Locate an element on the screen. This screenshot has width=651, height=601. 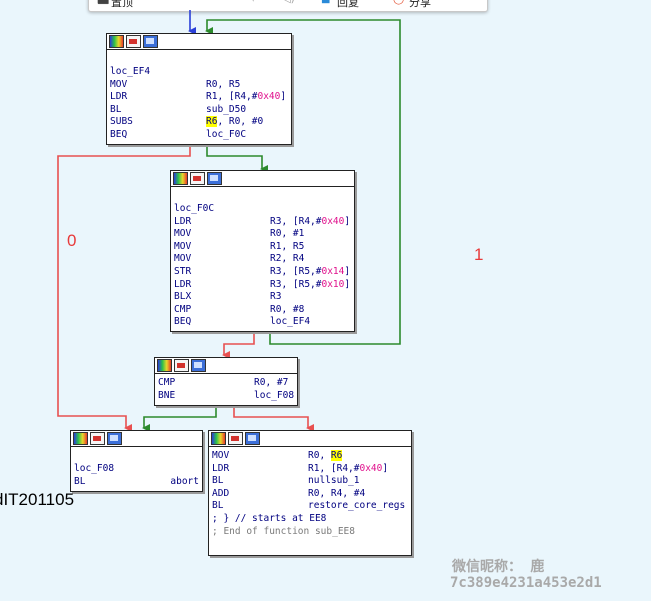
operands: loc_F0C is located at coordinates (226, 135).